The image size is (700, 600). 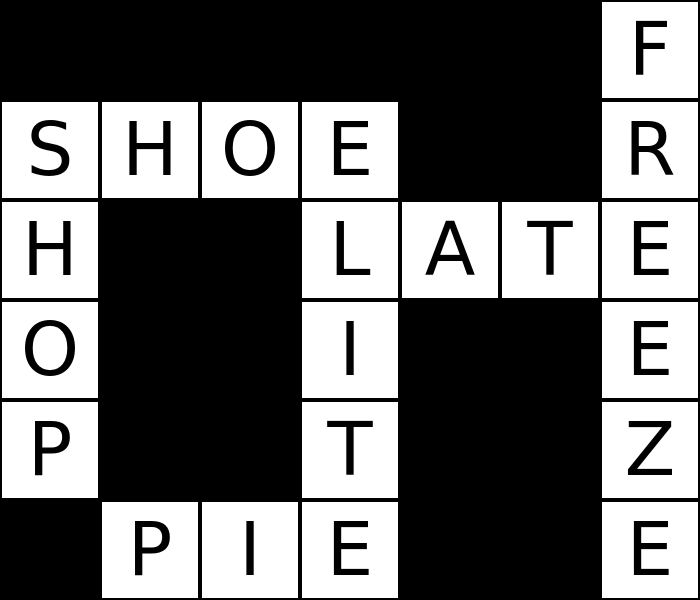 I want to click on letter-cell: A, so click(x=450, y=250).